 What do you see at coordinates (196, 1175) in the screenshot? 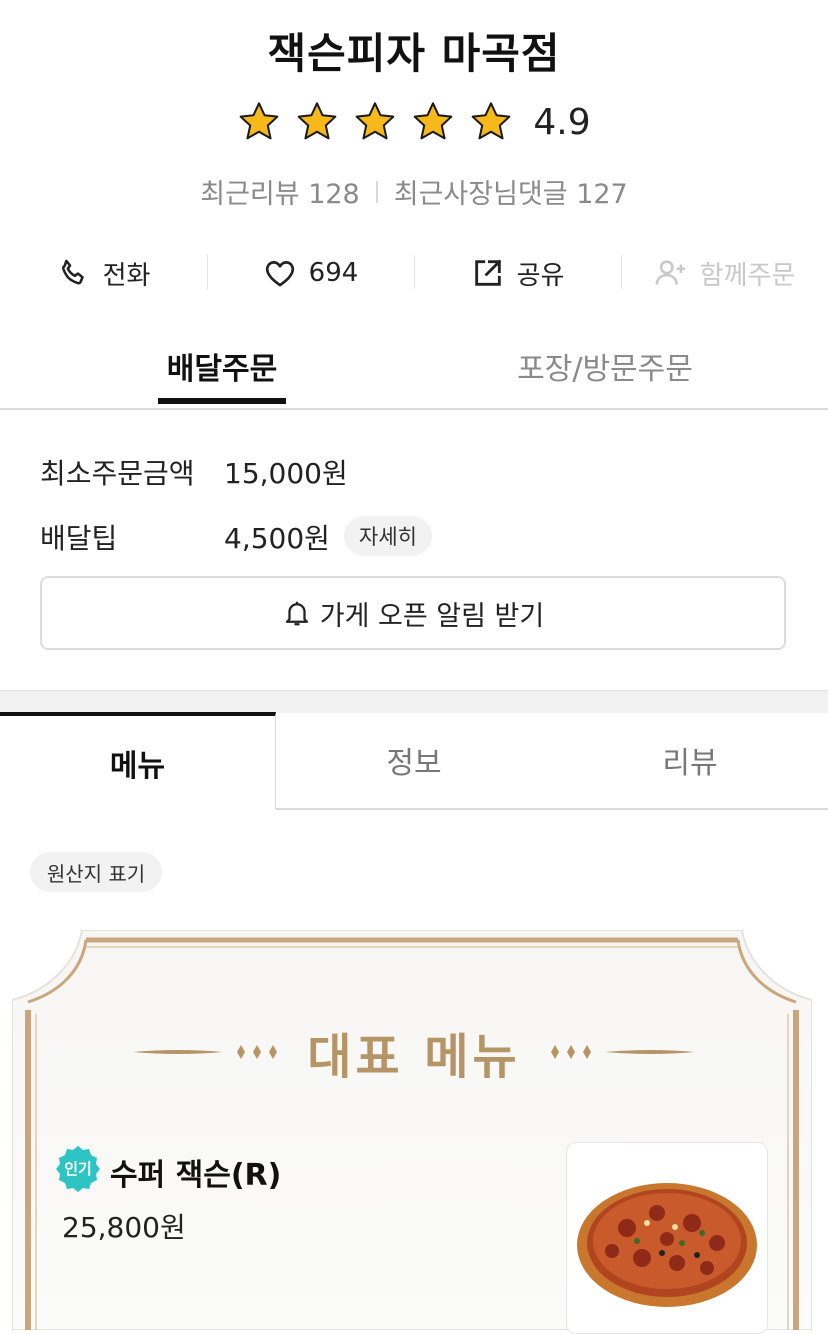
I see `menu-item-name: 수퍼 잭슨(R)` at bounding box center [196, 1175].